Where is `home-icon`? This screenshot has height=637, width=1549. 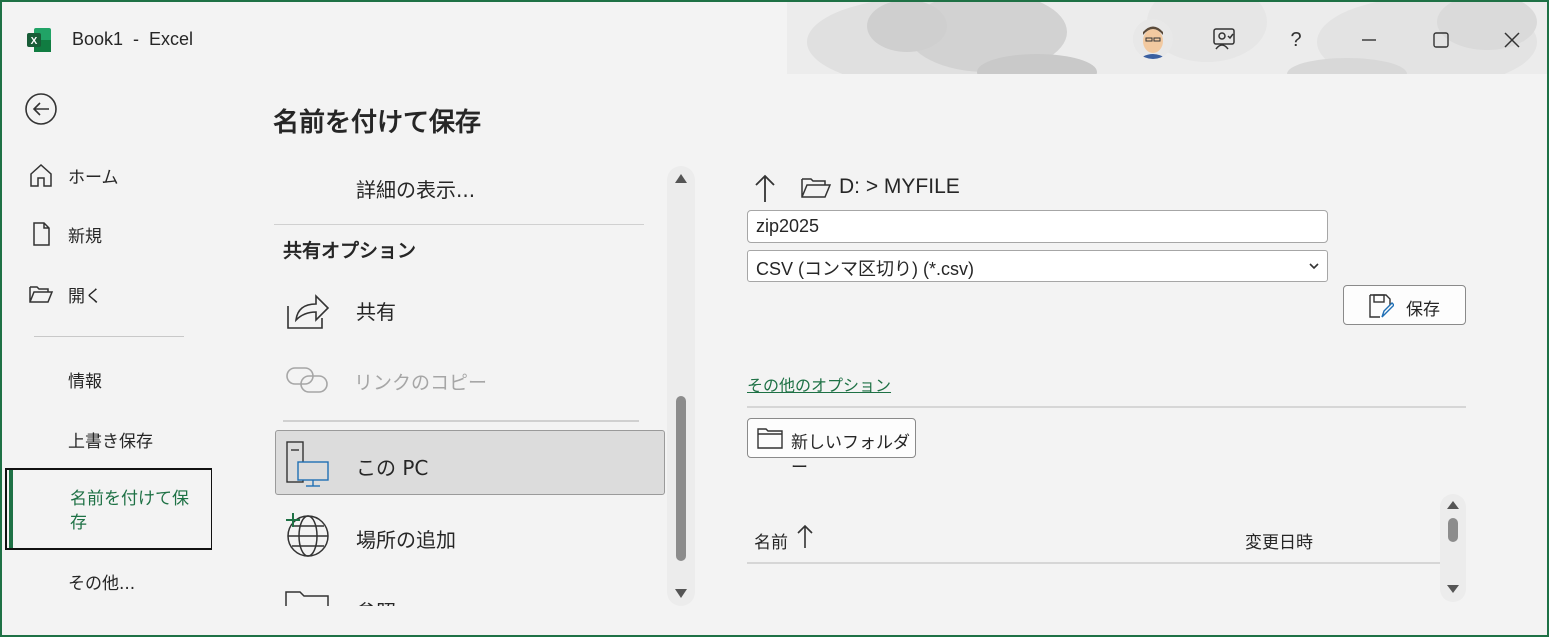 home-icon is located at coordinates (41, 175).